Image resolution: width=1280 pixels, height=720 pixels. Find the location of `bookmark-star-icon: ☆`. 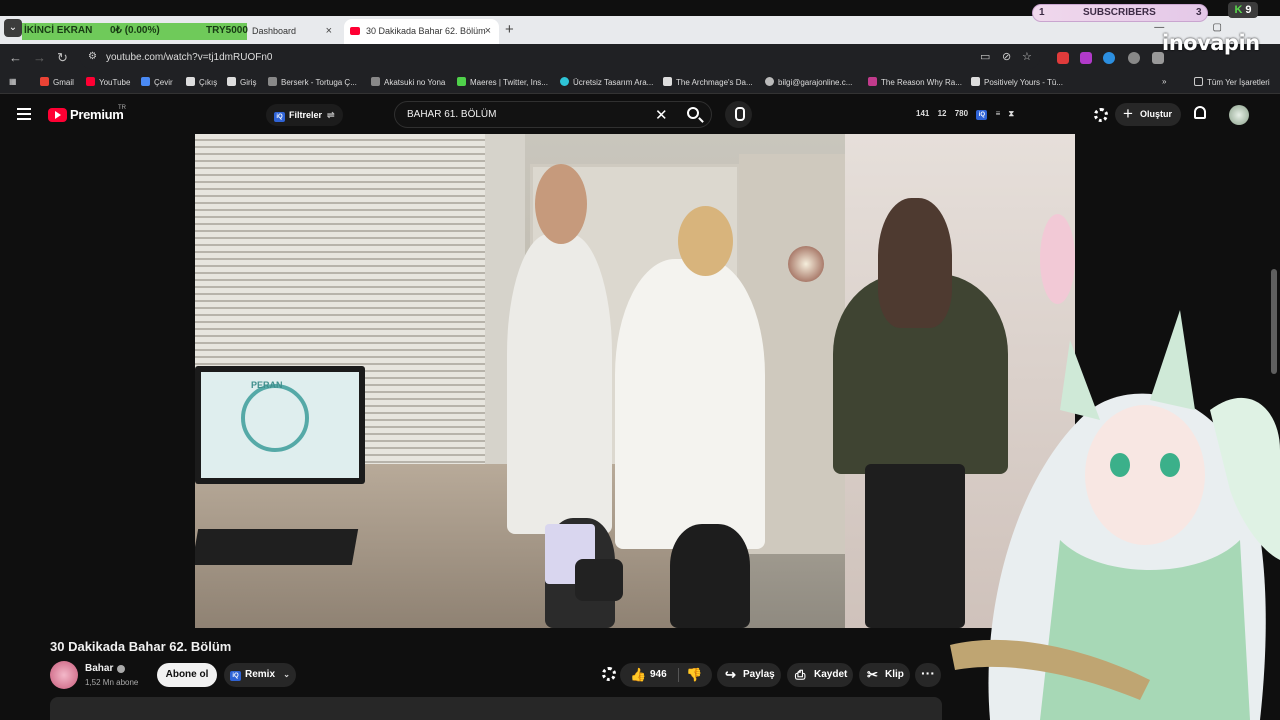

bookmark-star-icon: ☆ is located at coordinates (1027, 56).